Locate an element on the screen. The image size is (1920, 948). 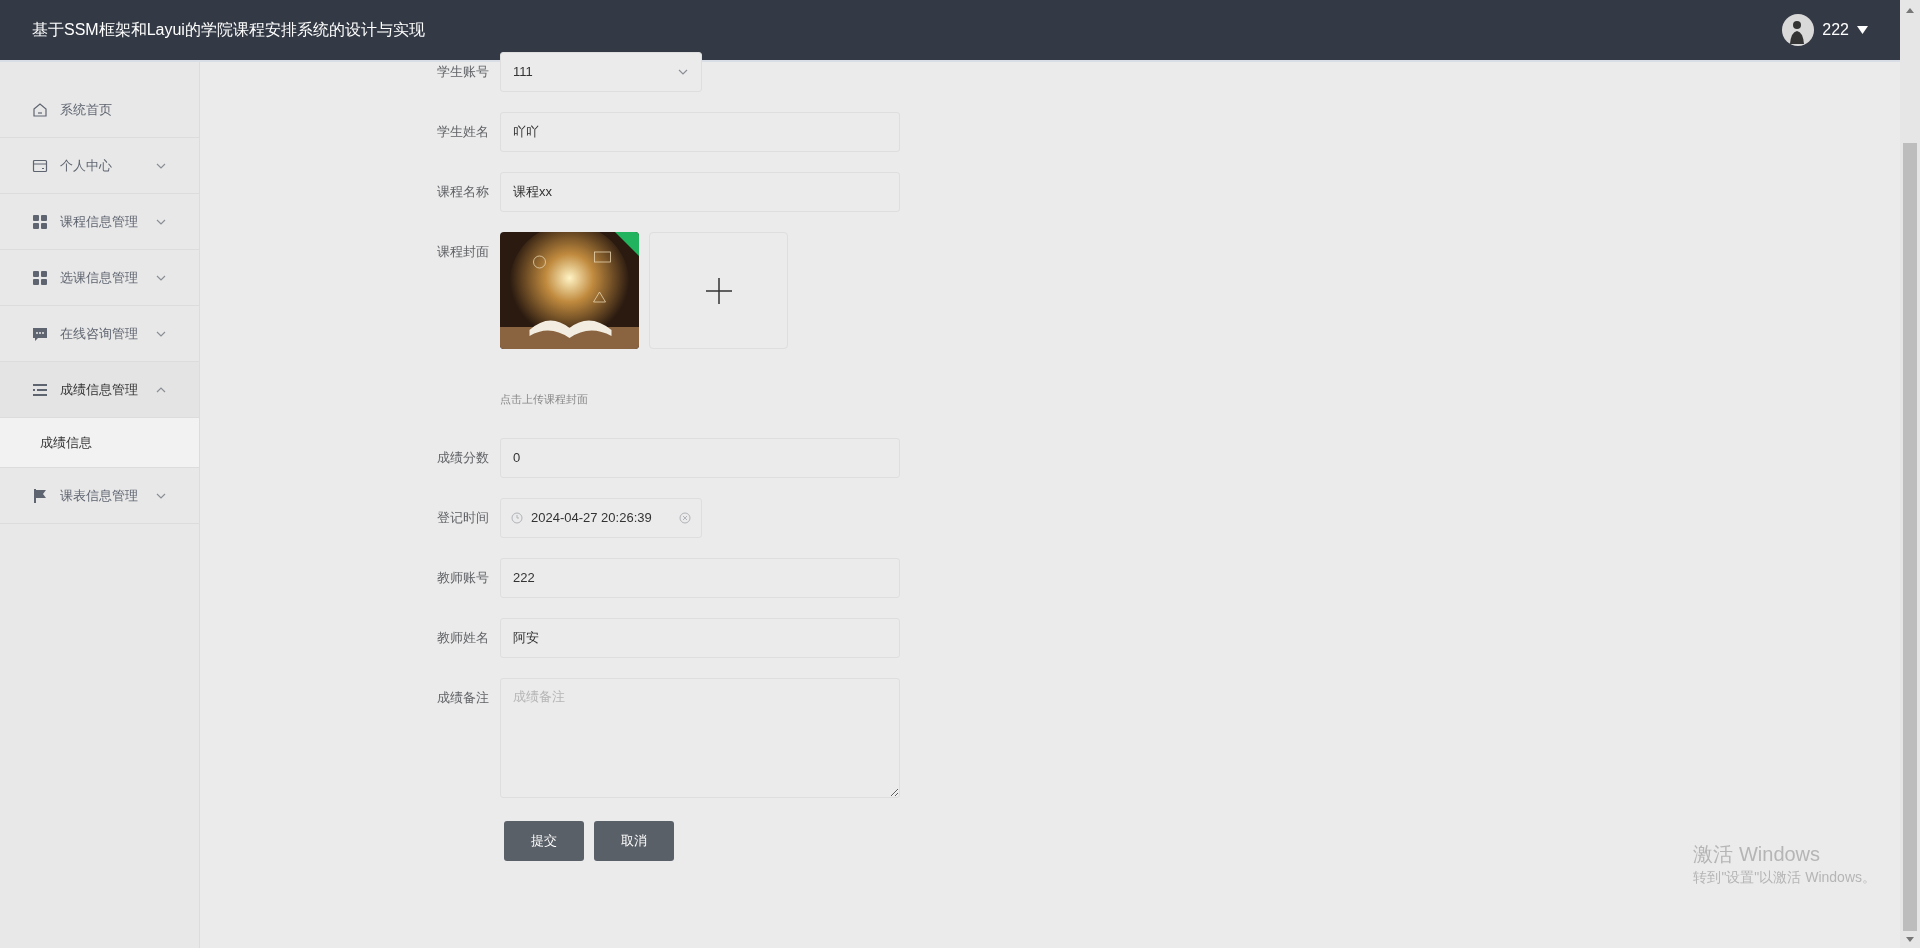
sidebar-item: 系统首页 is located at coordinates (99, 109).